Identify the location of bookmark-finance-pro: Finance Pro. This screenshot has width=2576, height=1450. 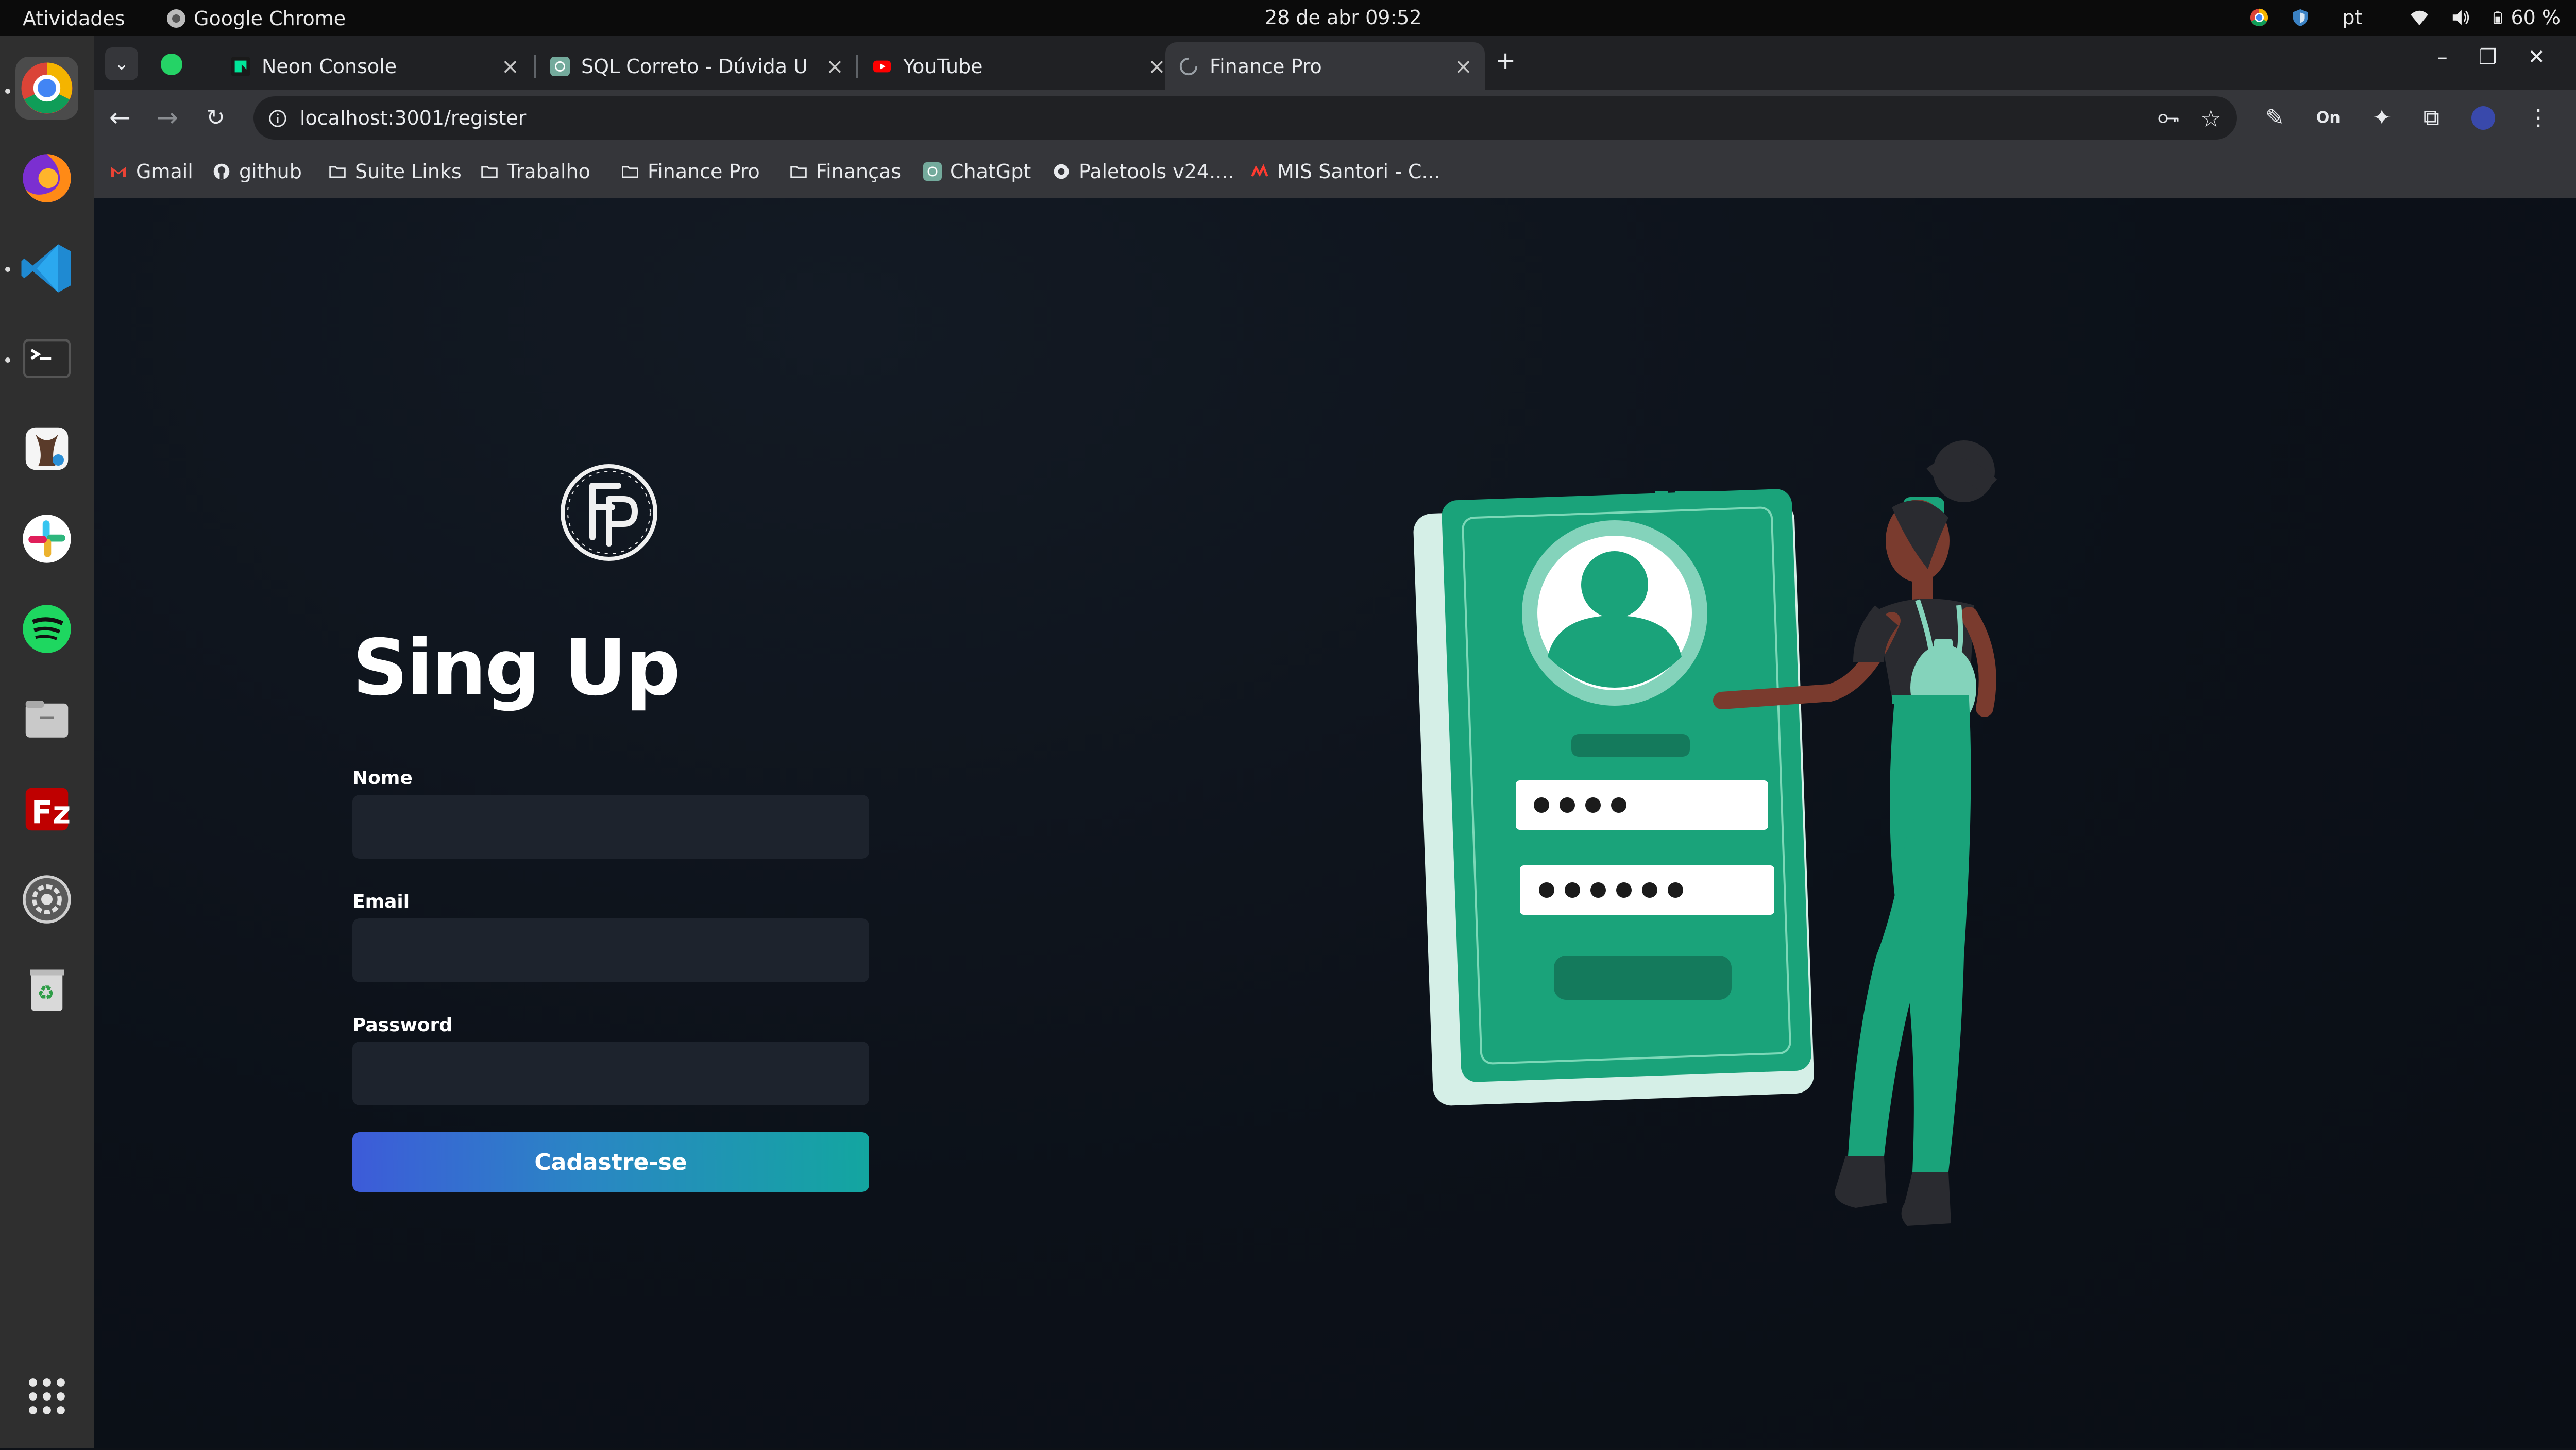
(690, 171).